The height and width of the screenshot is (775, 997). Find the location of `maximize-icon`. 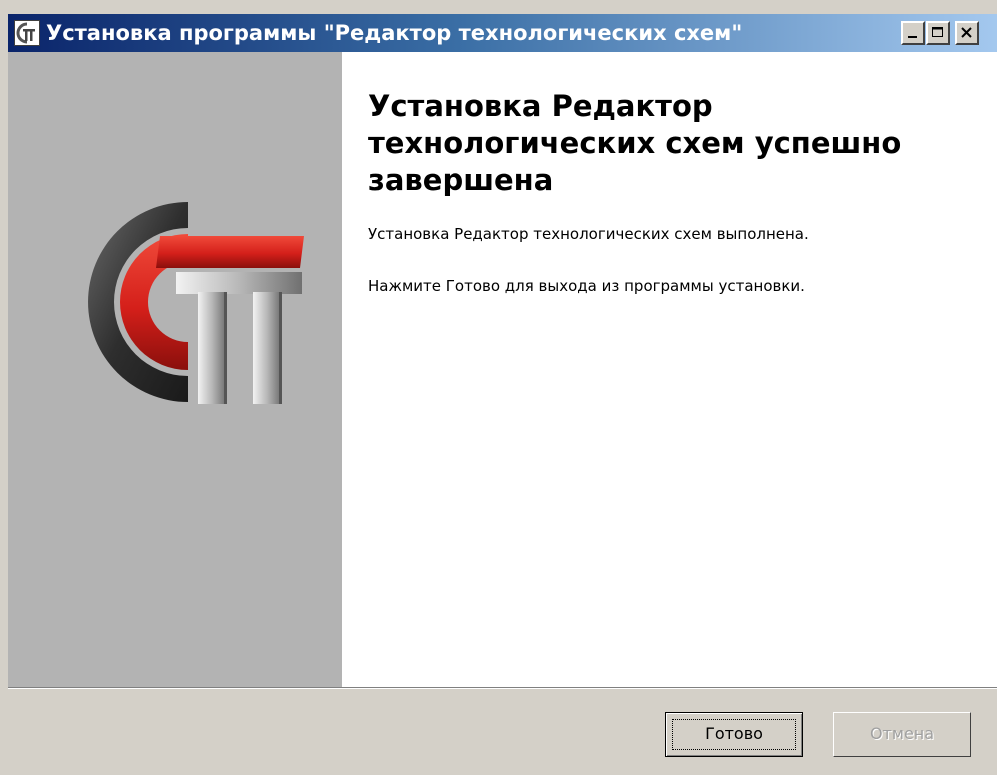

maximize-icon is located at coordinates (937, 32).